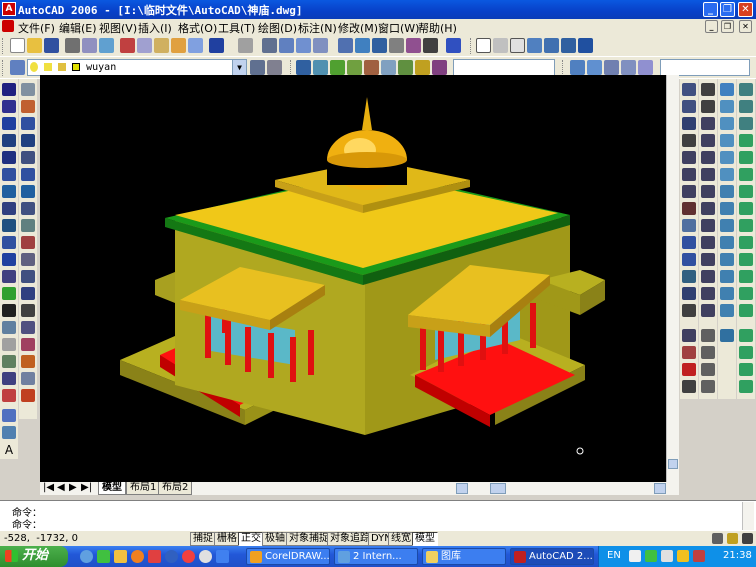 This screenshot has width=756, height=567. What do you see at coordinates (303, 67) in the screenshot?
I see `render-tool-icon` at bounding box center [303, 67].